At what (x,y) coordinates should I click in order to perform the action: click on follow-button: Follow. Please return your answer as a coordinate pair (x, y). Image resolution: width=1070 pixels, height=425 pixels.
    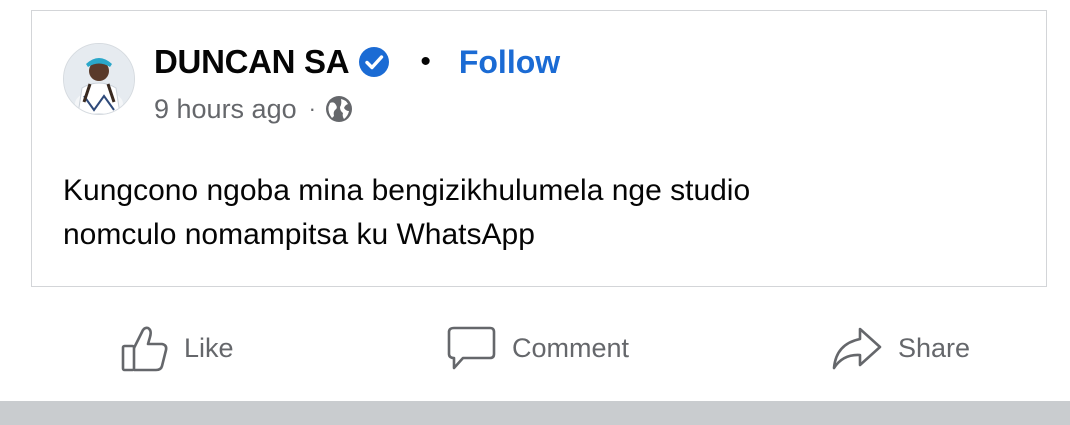
    Looking at the image, I should click on (509, 62).